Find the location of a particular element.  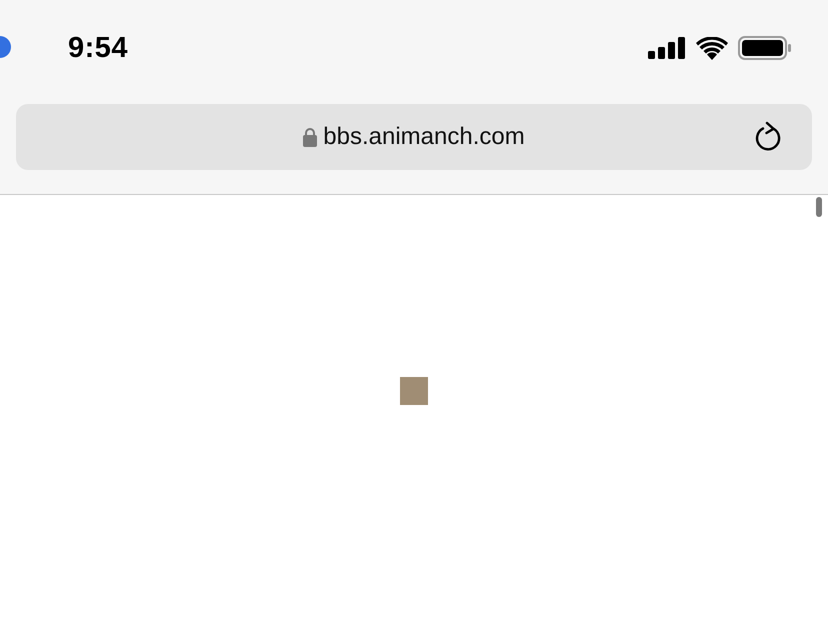

address-bar: bbs.animanch.com is located at coordinates (414, 137).